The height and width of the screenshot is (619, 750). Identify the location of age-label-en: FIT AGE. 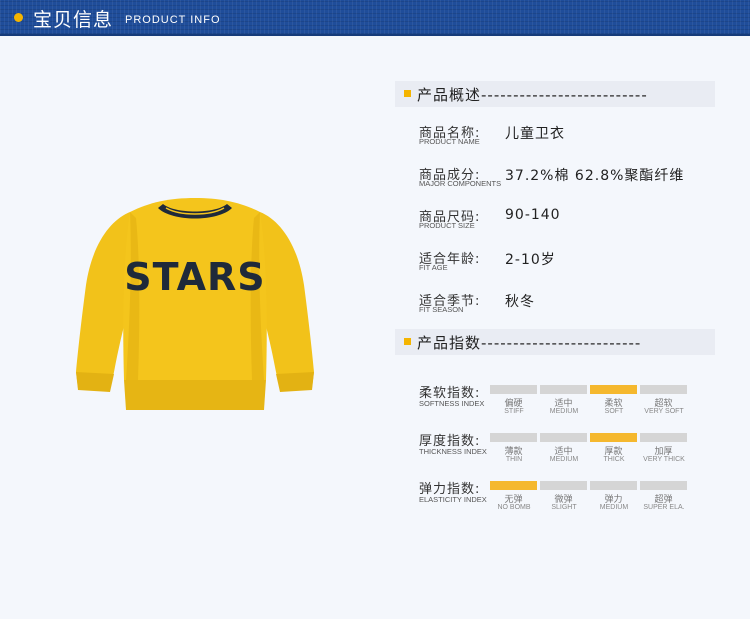
(433, 267).